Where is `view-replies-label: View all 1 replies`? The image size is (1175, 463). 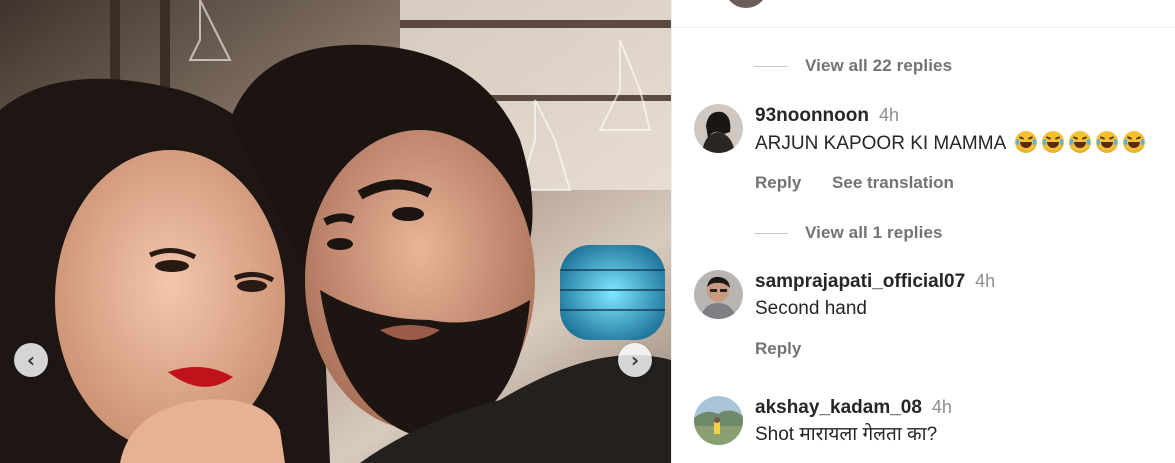
view-replies-label: View all 1 replies is located at coordinates (874, 232).